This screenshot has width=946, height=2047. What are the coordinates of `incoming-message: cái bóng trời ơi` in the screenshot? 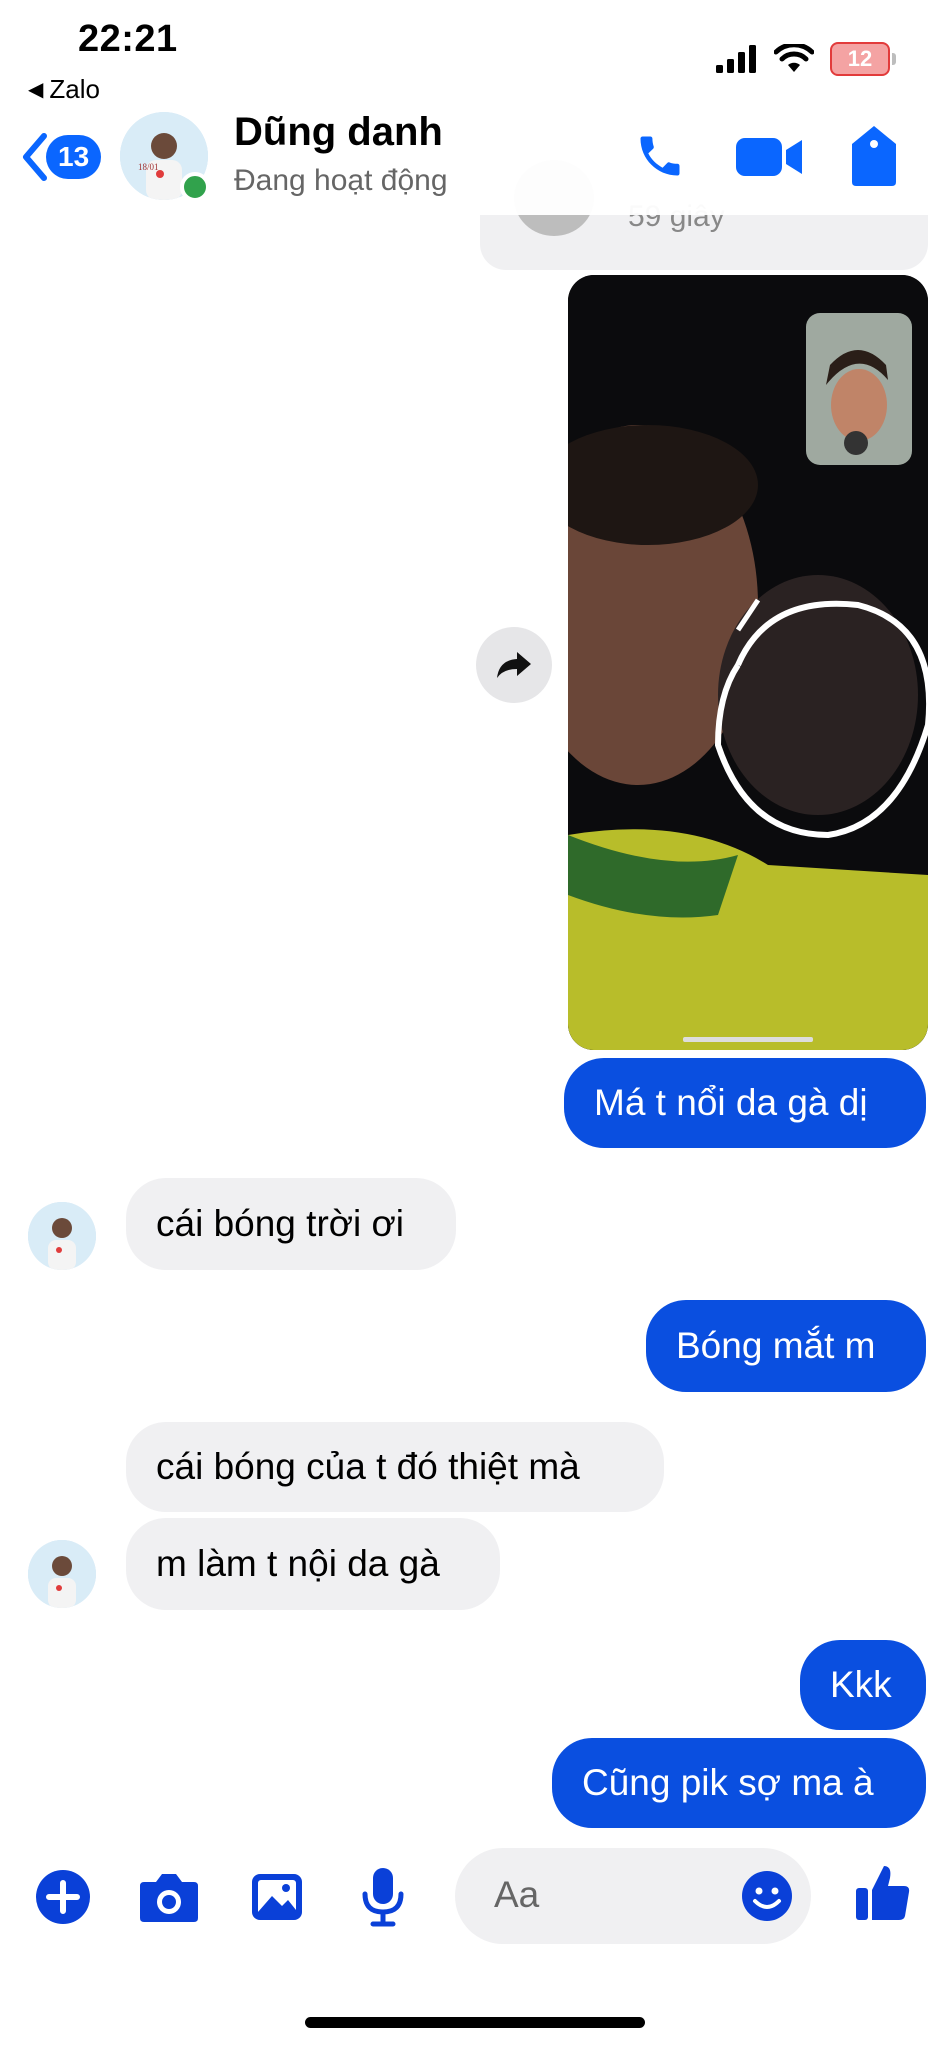 It's located at (291, 1224).